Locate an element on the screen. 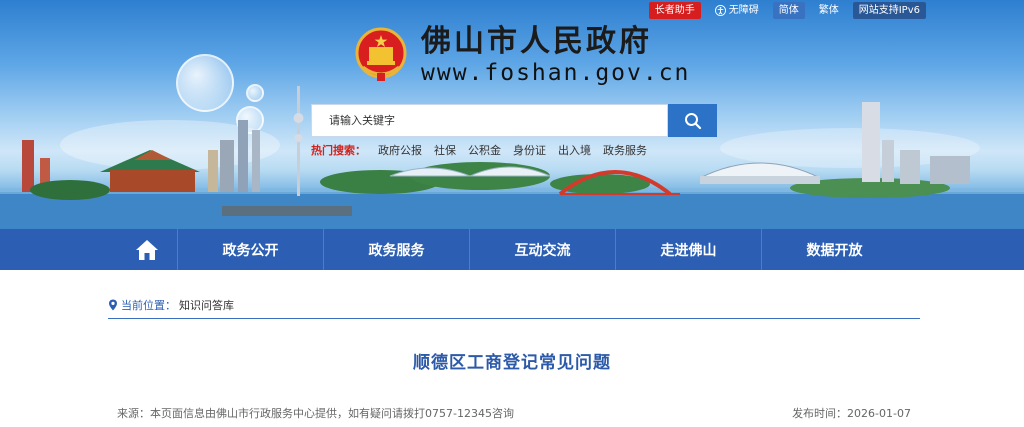  traditional-chinese-button: 繁体 is located at coordinates (829, 10).